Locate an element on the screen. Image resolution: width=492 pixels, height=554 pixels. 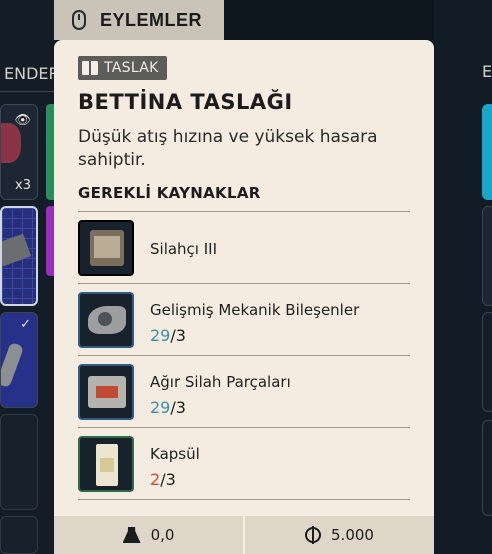
requirements-heading: GEREKLİ KAYNAKLAR is located at coordinates (169, 193).